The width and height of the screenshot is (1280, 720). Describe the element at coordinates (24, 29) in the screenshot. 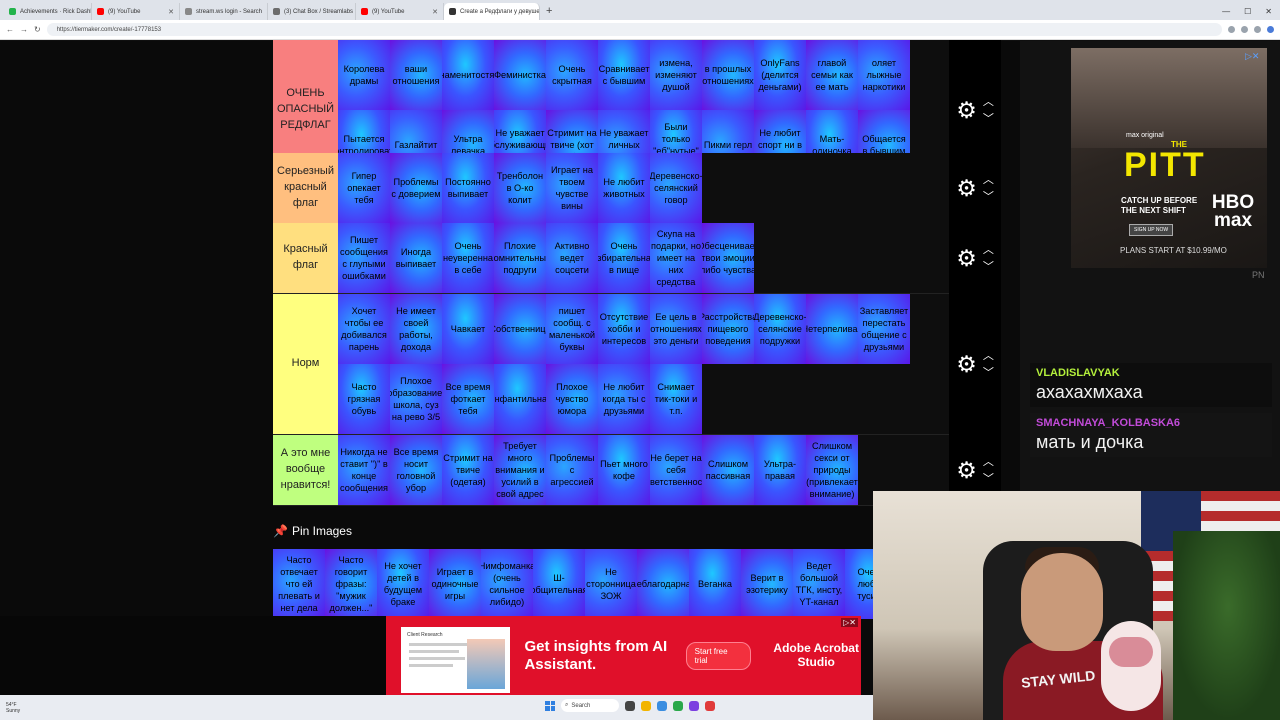

I see `forward-icon: →` at that location.